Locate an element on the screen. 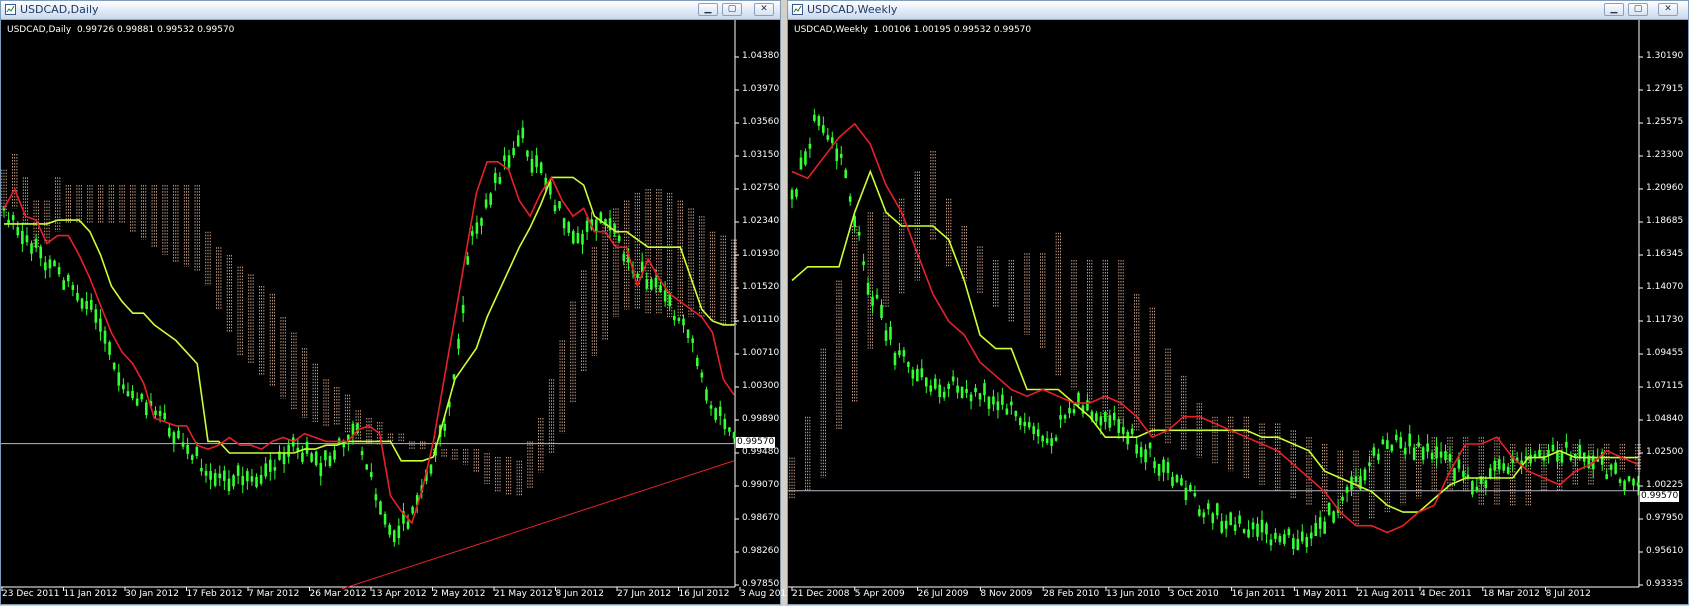 Image resolution: width=1689 pixels, height=606 pixels. weekly-title-bar: USDCAD,Weekly ▁ ▢ ✕ is located at coordinates (1238, 10).